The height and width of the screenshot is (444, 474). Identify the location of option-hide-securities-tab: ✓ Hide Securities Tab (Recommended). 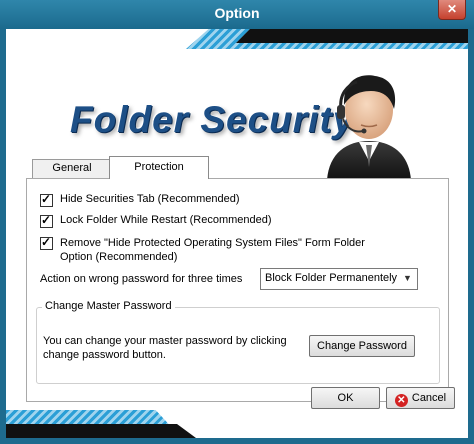
(140, 199).